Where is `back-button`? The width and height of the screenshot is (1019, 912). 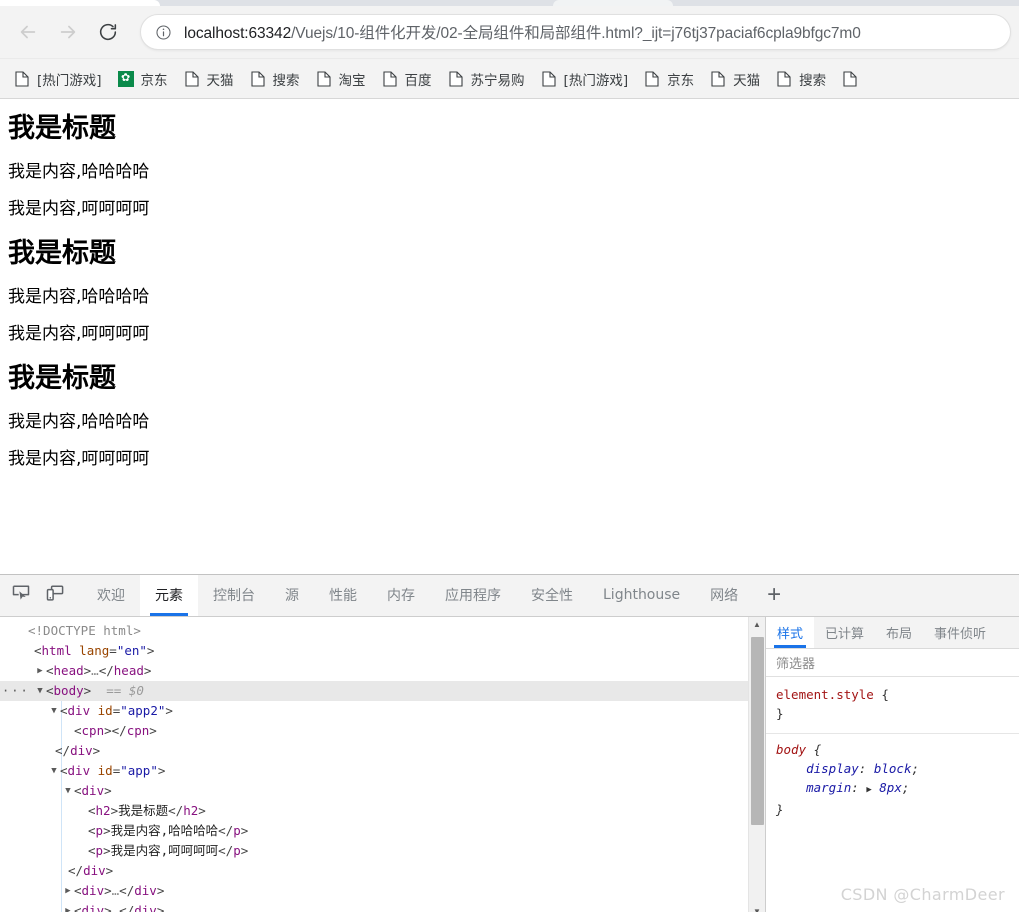 back-button is located at coordinates (28, 32).